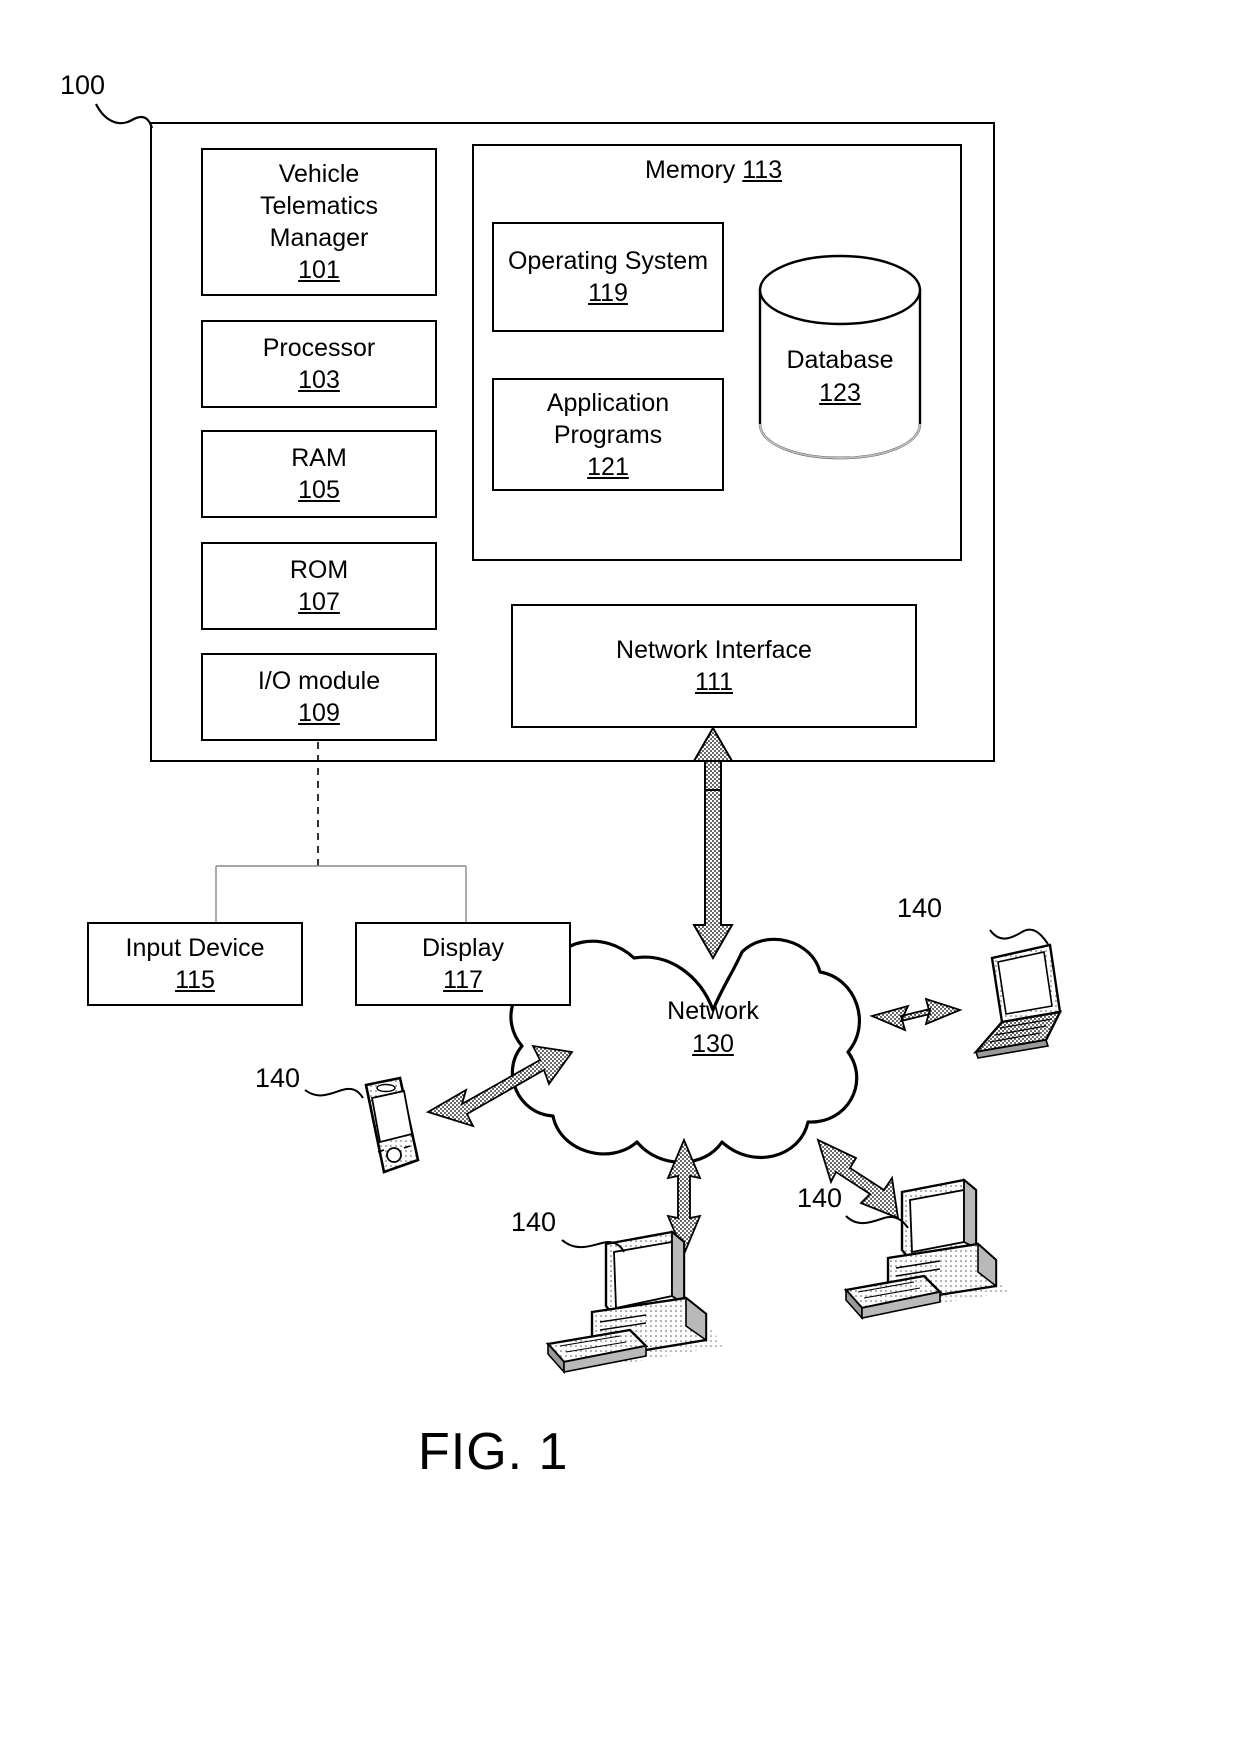 This screenshot has height=1742, width=1240. I want to click on memory-title-label: Memory, so click(690, 170).